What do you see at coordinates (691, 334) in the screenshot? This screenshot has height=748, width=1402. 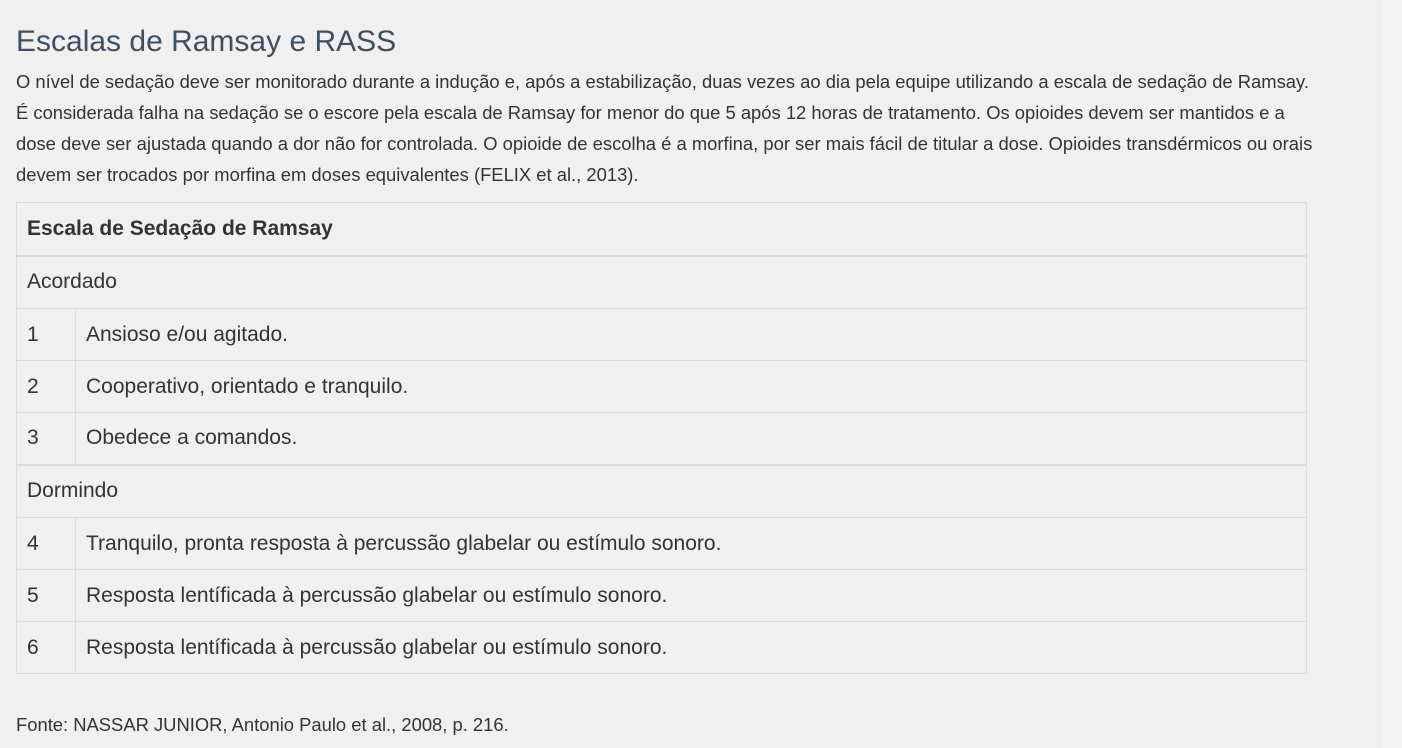 I see `description-cell: Ansioso e/ou agitado.` at bounding box center [691, 334].